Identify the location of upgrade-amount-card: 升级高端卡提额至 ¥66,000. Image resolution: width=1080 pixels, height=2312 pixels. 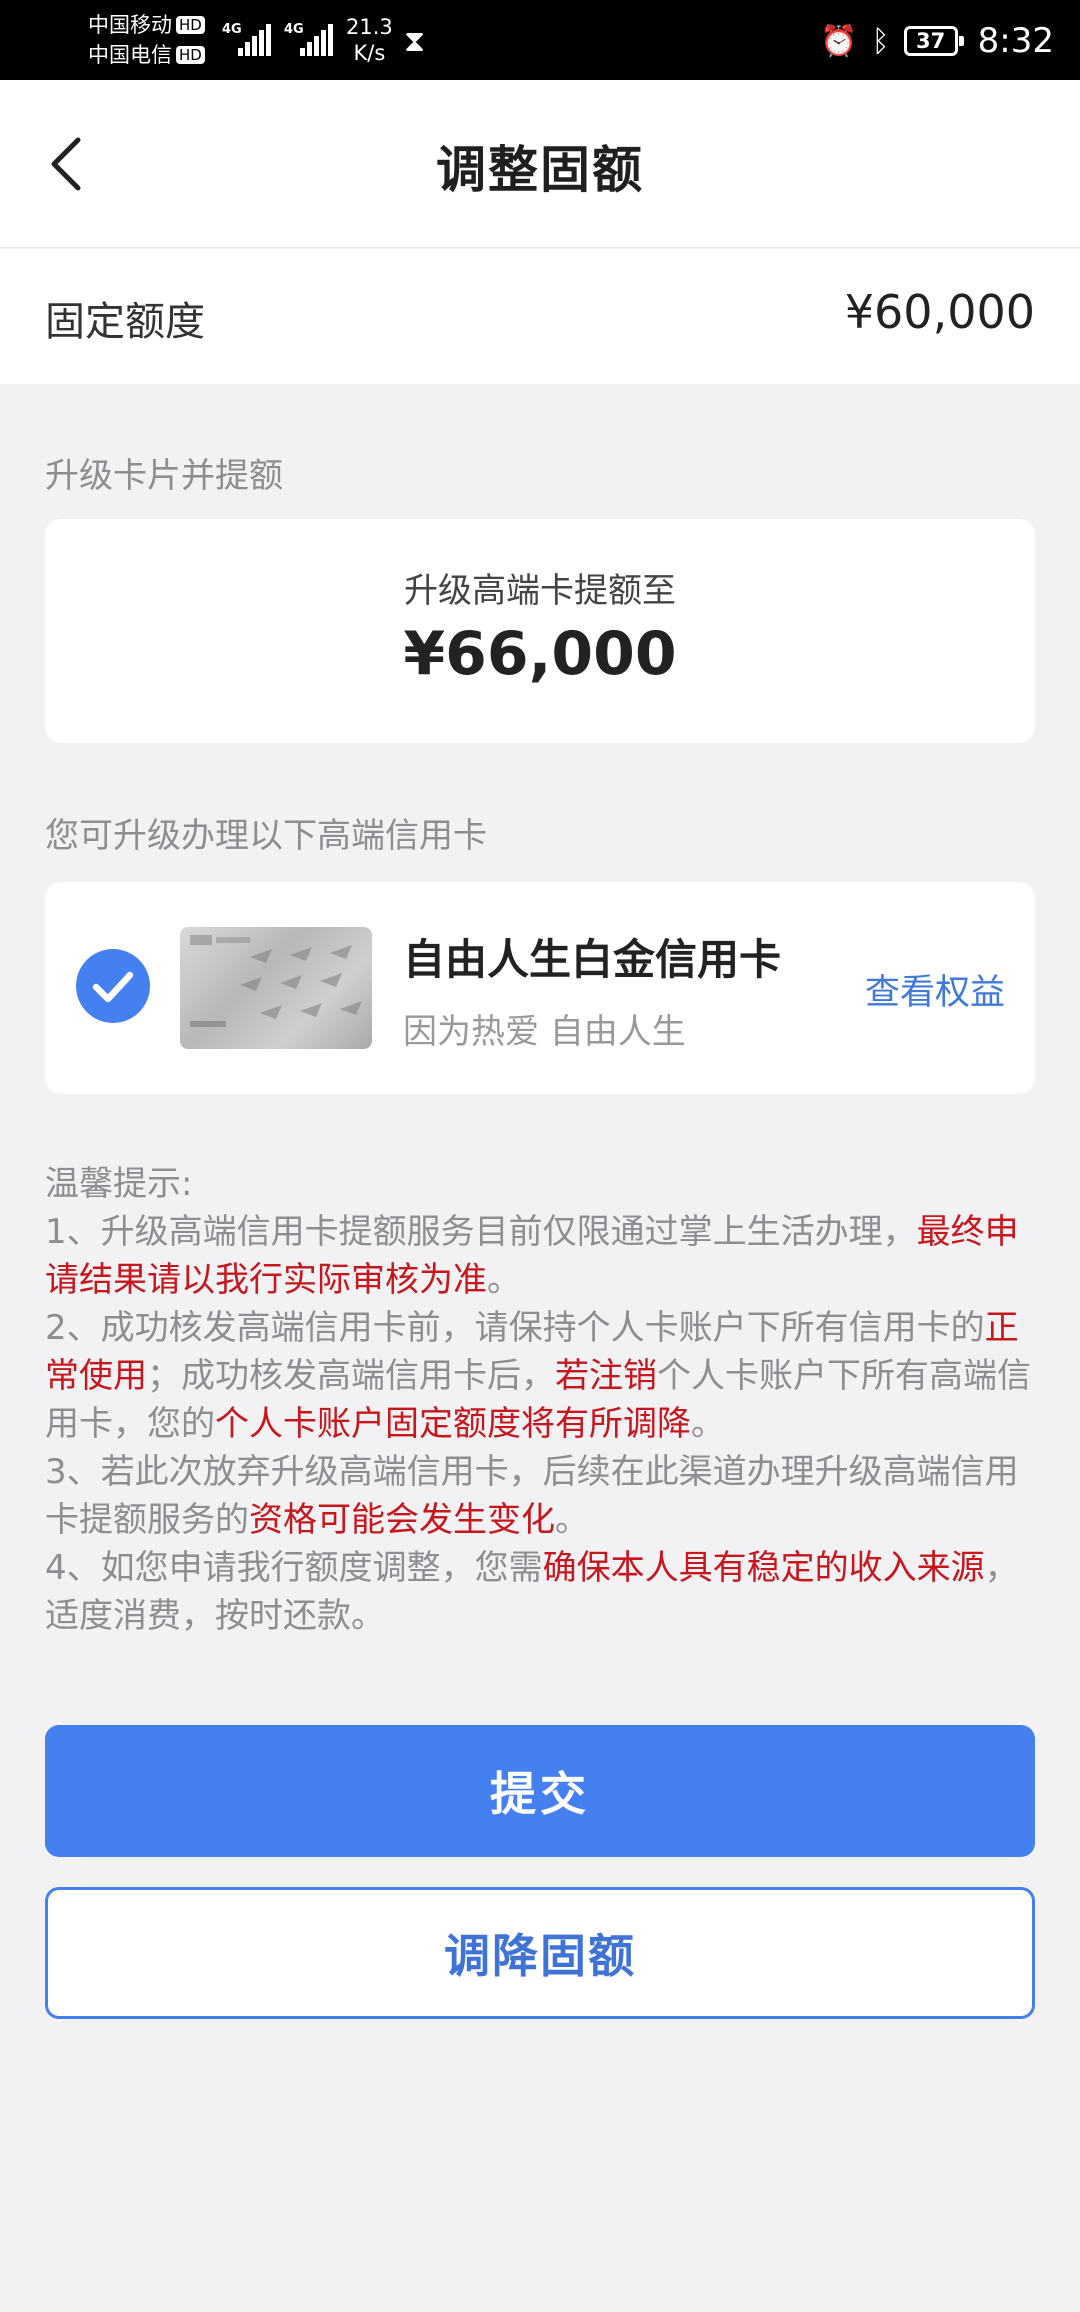
(540, 631).